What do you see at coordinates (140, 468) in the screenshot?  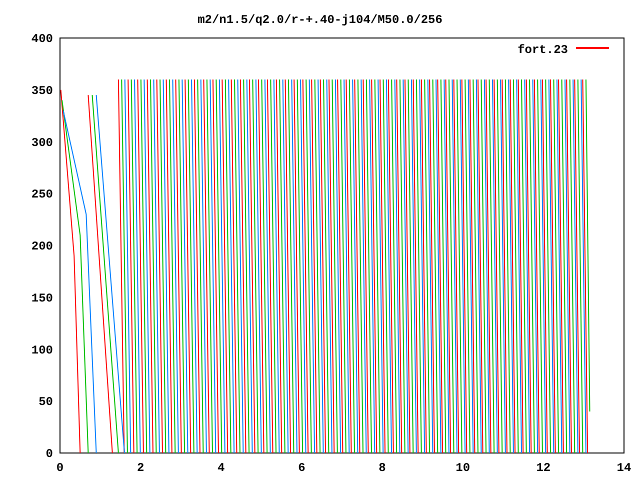 I see `x-tick-label: 2` at bounding box center [140, 468].